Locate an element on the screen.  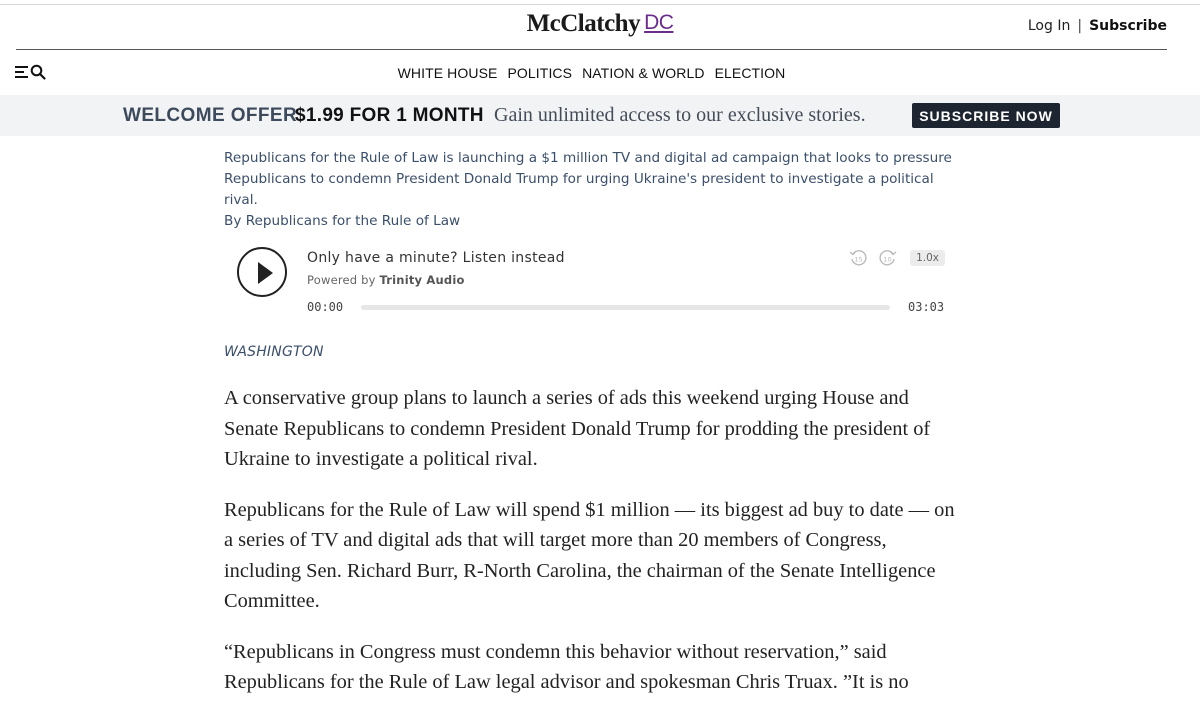
rewind-label: 15 is located at coordinates (858, 260).